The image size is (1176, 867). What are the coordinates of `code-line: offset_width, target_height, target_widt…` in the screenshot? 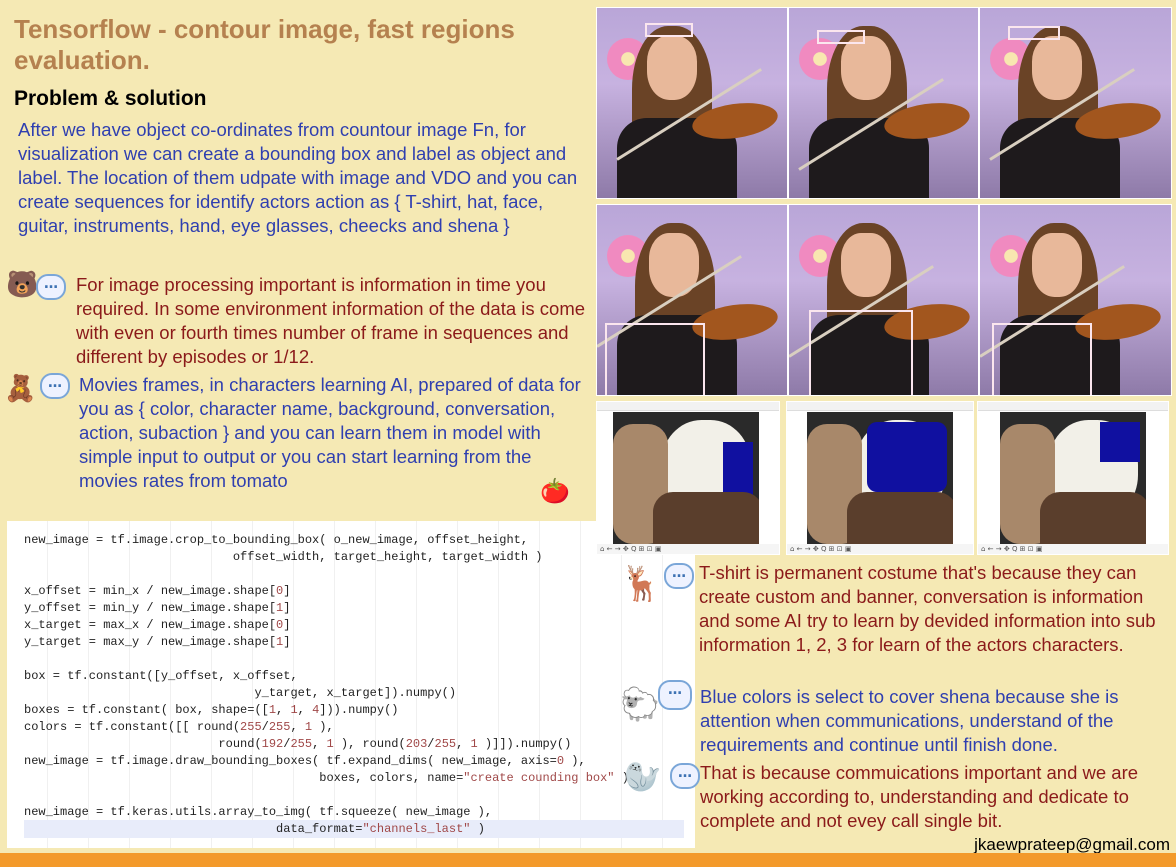 It's located at (283, 557).